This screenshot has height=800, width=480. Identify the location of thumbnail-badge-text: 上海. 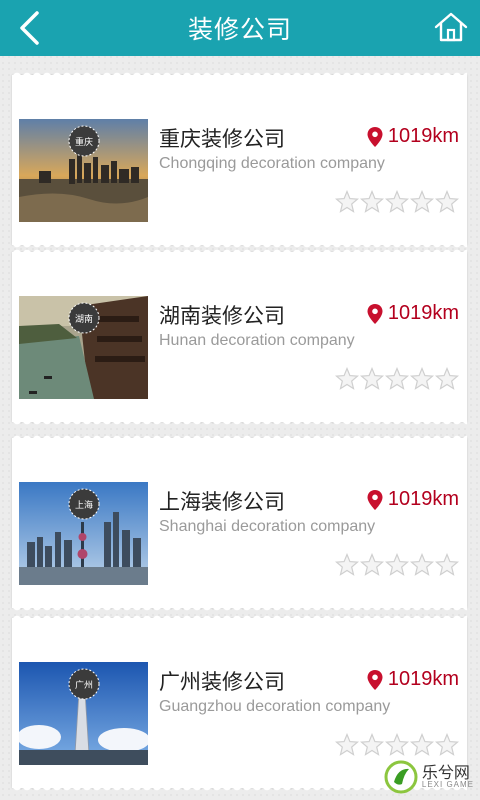
(84, 505).